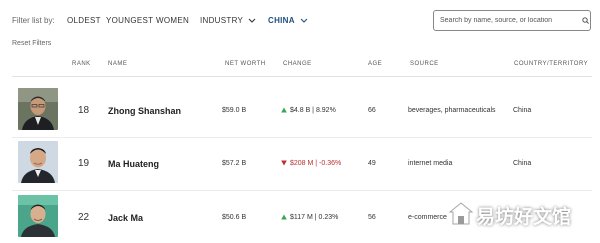 This screenshot has width=600, height=243. Describe the element at coordinates (372, 163) in the screenshot. I see `age-value: 49` at that location.